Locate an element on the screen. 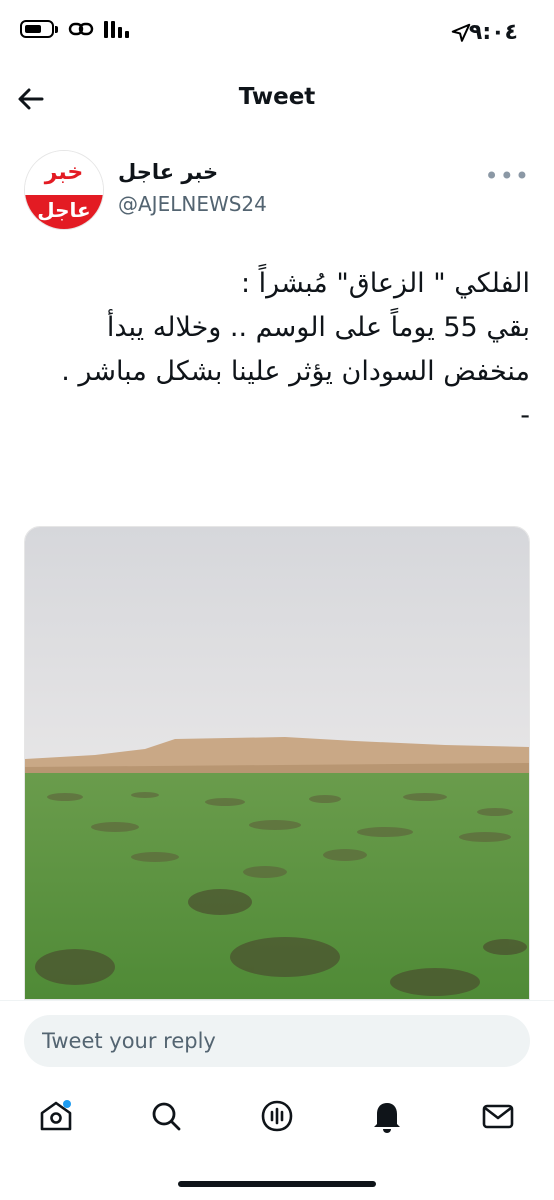 The width and height of the screenshot is (554, 1200). battery-icon is located at coordinates (39, 29).